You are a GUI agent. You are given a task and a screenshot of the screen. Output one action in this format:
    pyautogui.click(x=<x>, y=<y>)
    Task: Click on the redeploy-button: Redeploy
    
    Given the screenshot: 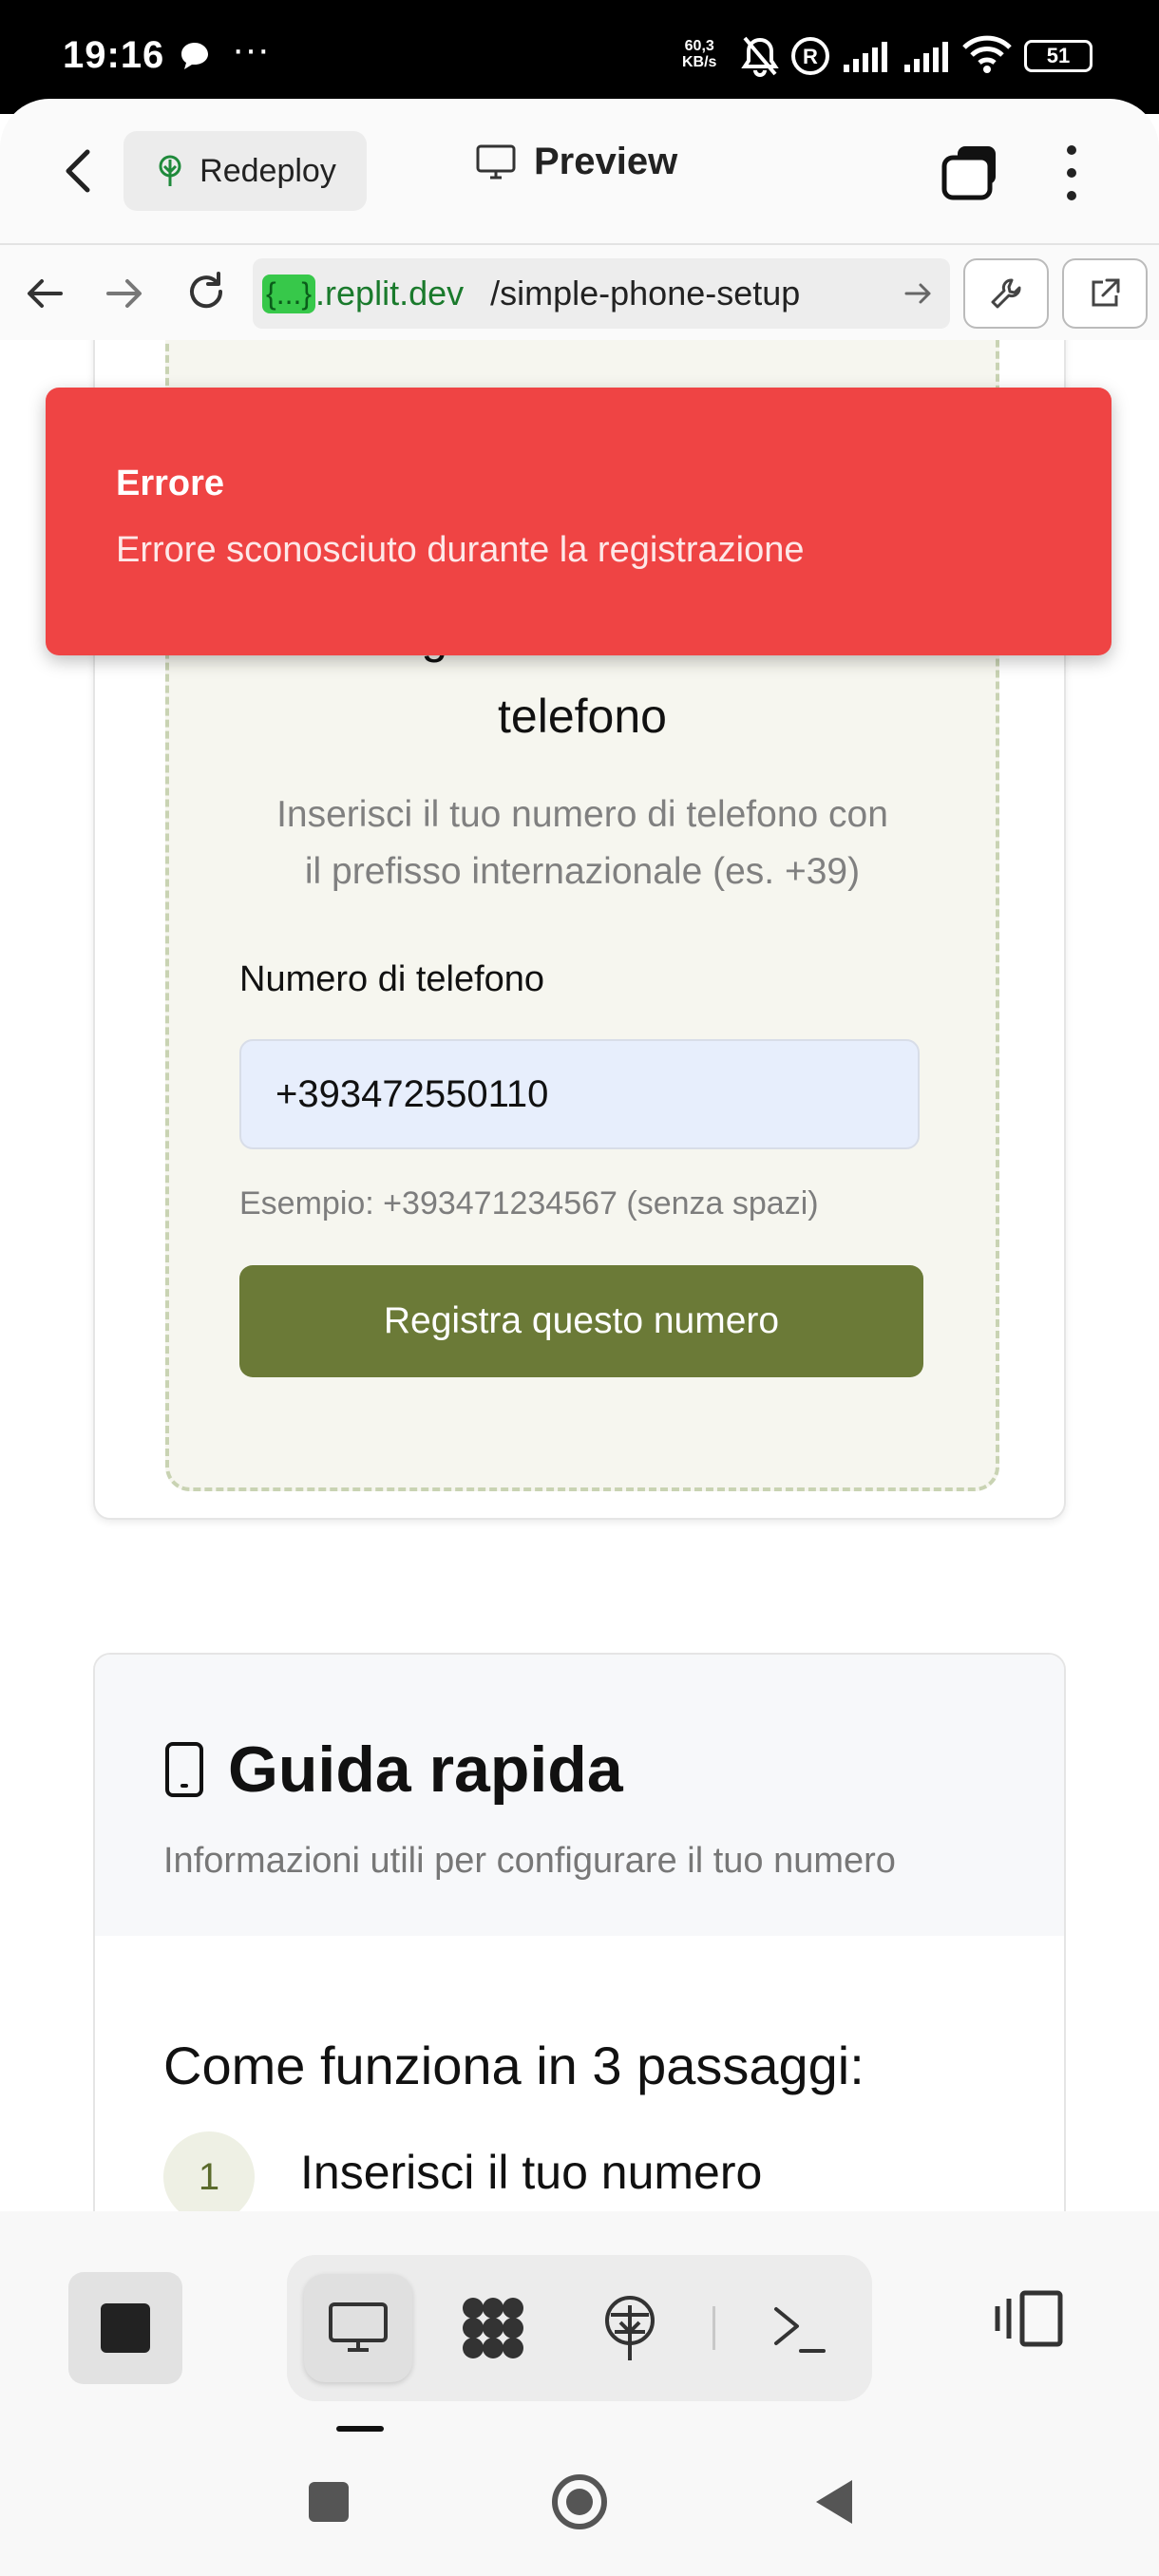 What is the action you would take?
    pyautogui.click(x=245, y=171)
    